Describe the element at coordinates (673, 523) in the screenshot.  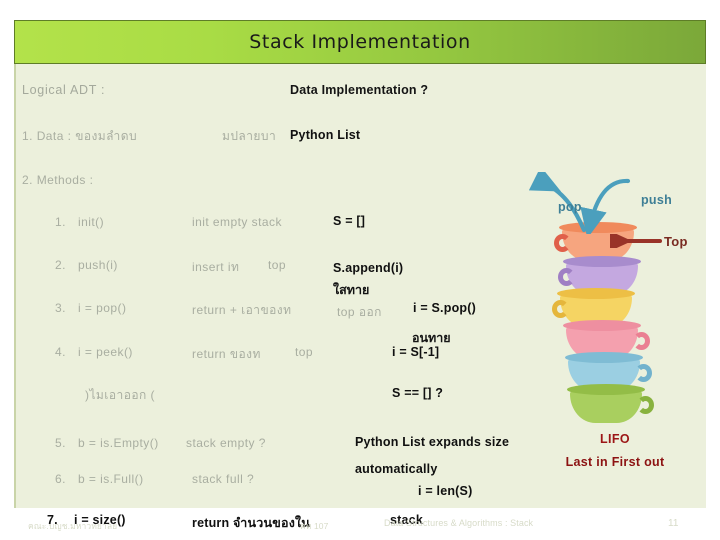
I see `footer-page-number: 11` at that location.